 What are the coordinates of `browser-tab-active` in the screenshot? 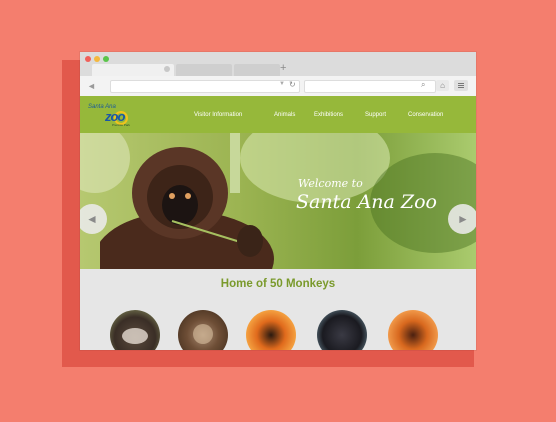 It's located at (133, 70).